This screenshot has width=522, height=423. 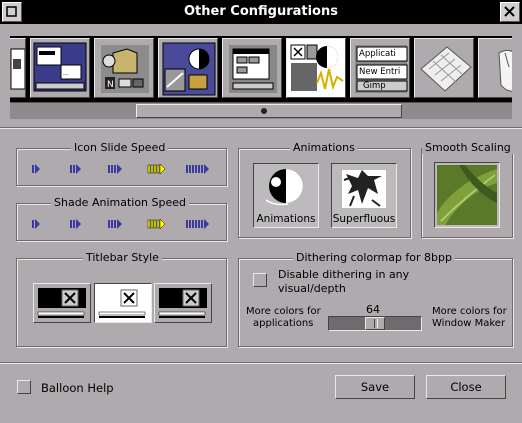 I want to click on misc-prefs-icon: N, so click(x=125, y=69).